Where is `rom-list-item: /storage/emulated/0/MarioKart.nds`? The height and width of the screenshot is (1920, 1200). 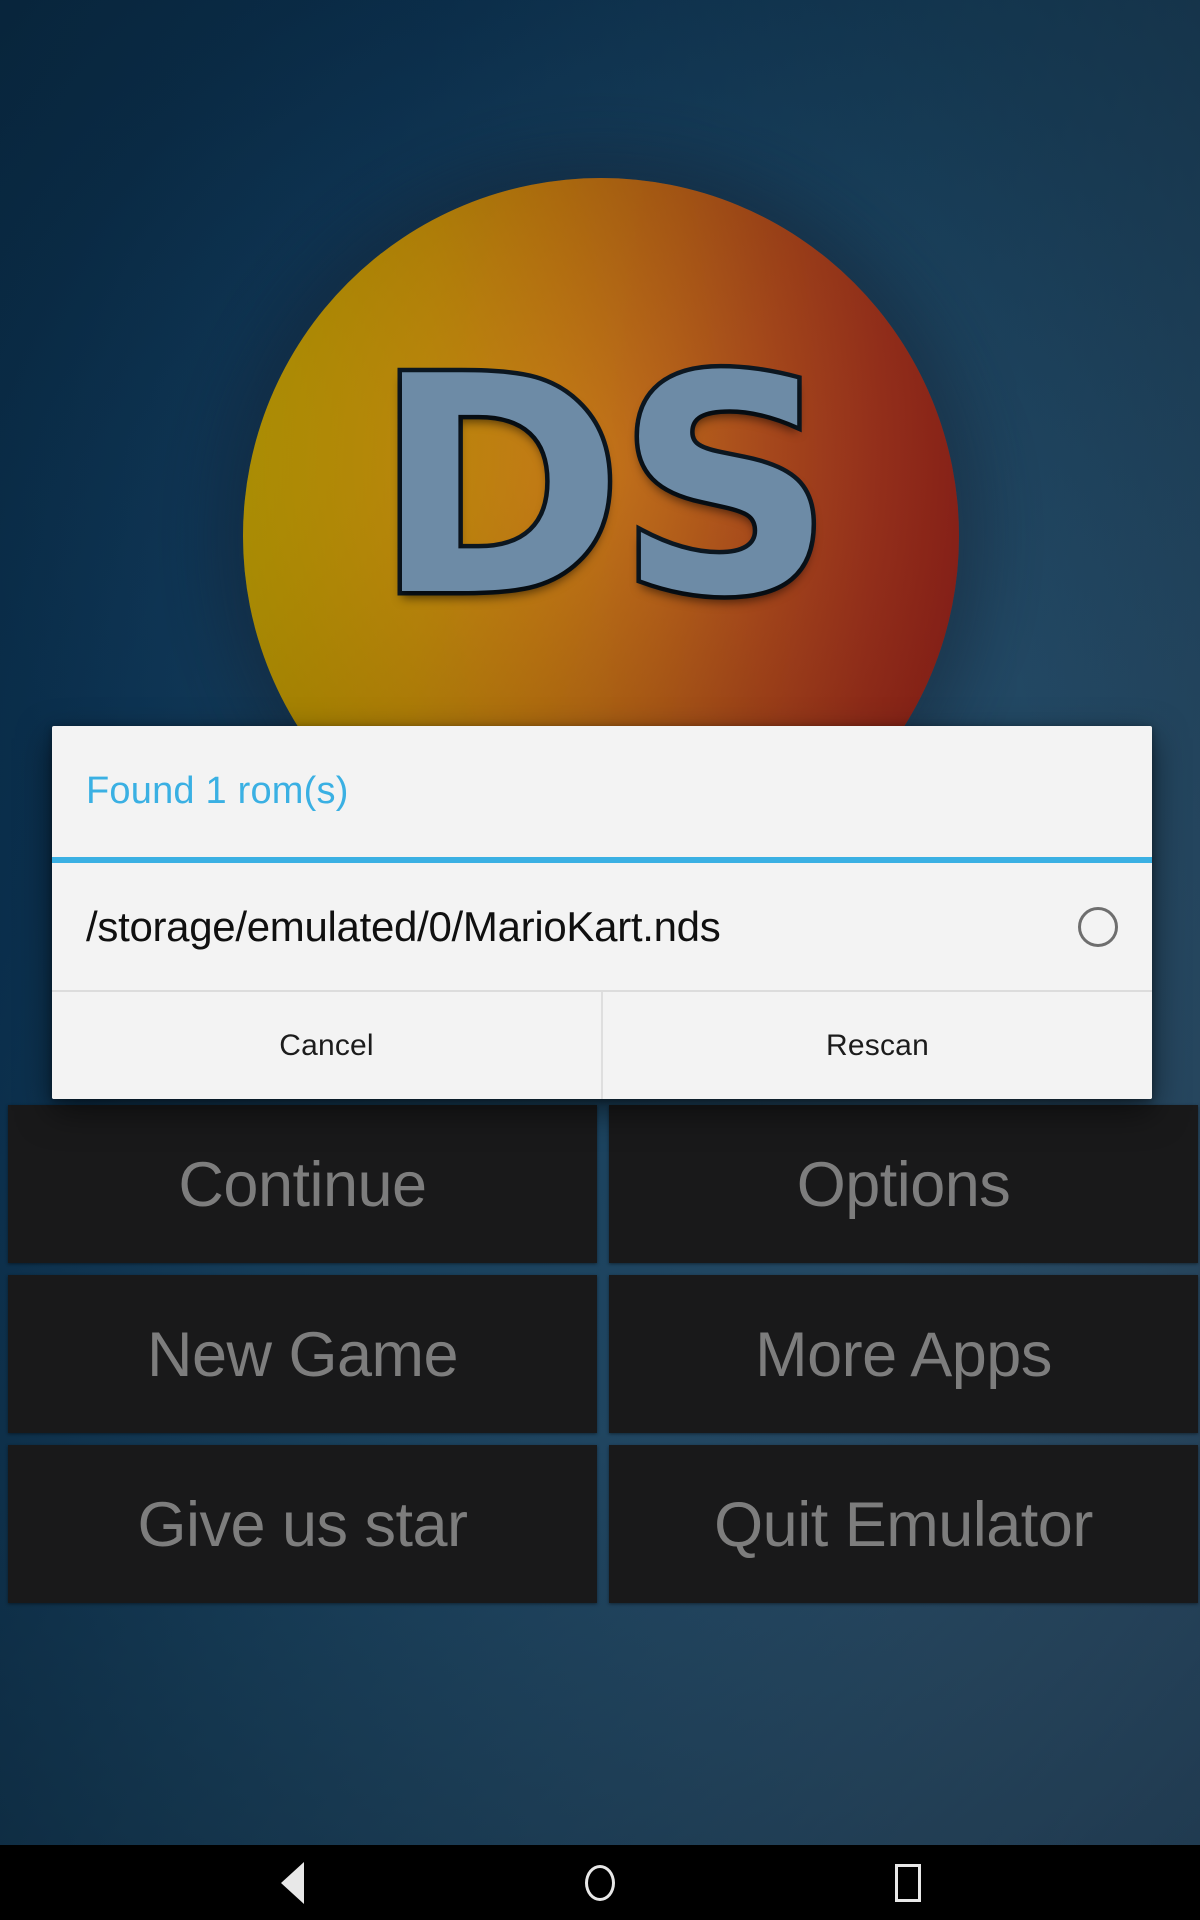
rom-list-item: /storage/emulated/0/MarioKart.nds is located at coordinates (602, 926).